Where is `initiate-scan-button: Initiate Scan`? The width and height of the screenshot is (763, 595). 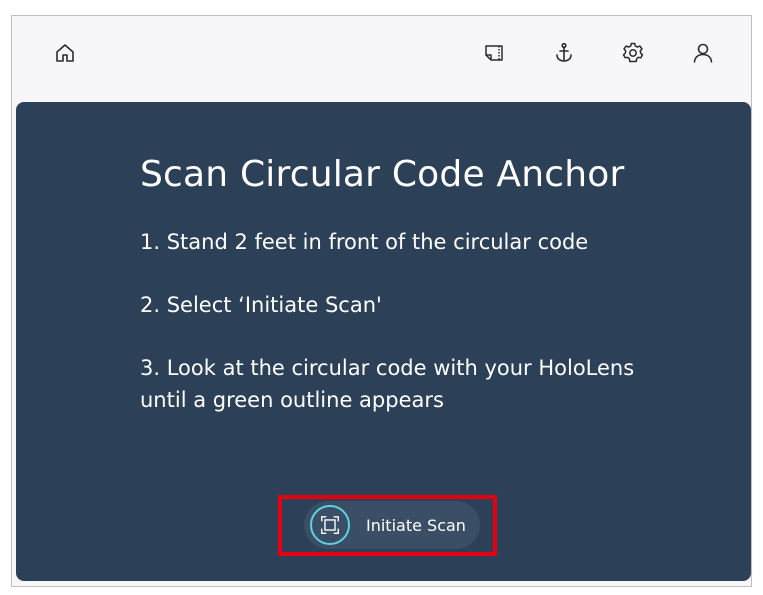
initiate-scan-button: Initiate Scan is located at coordinates (392, 525).